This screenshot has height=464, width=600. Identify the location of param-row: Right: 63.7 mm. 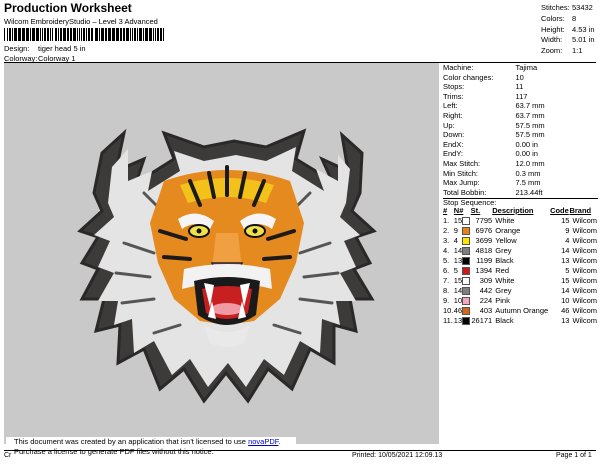
(494, 116).